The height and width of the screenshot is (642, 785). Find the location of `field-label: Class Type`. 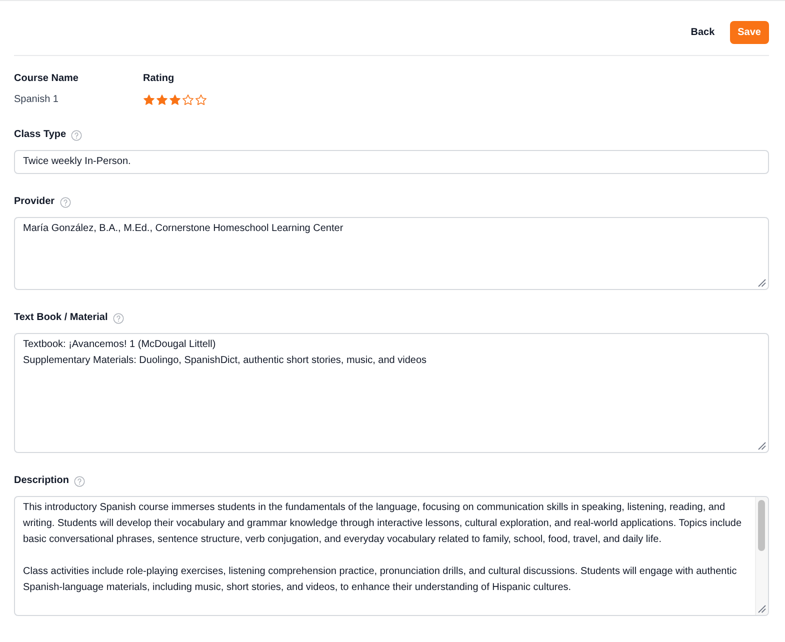

field-label: Class Type is located at coordinates (40, 135).